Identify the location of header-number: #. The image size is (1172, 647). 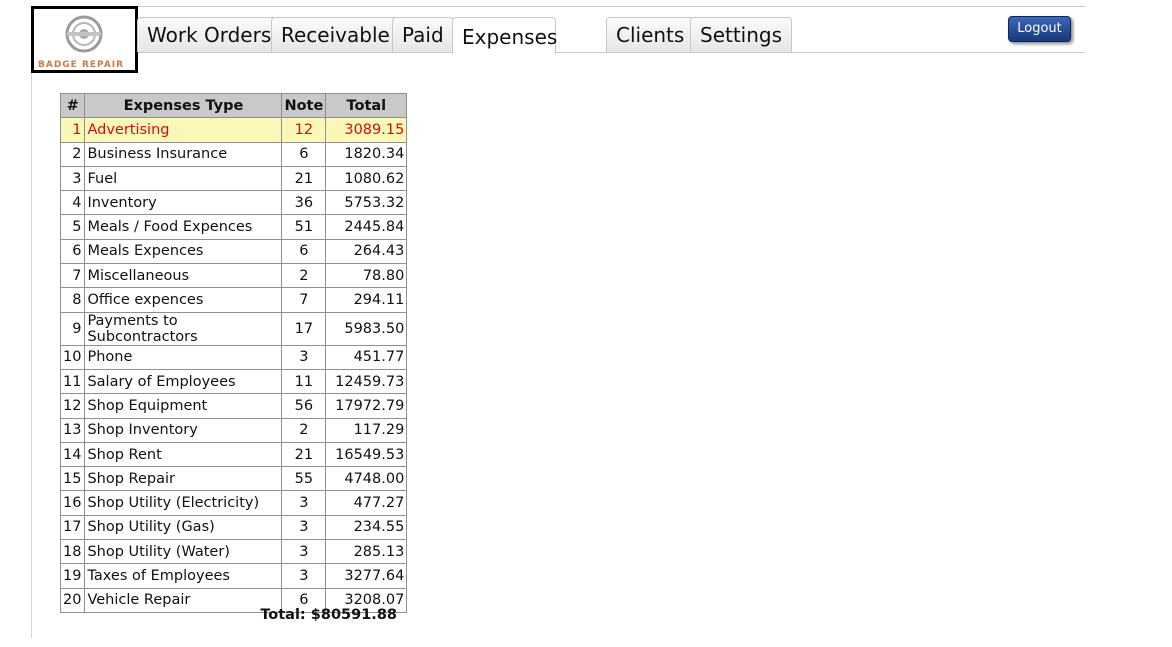
(72, 105).